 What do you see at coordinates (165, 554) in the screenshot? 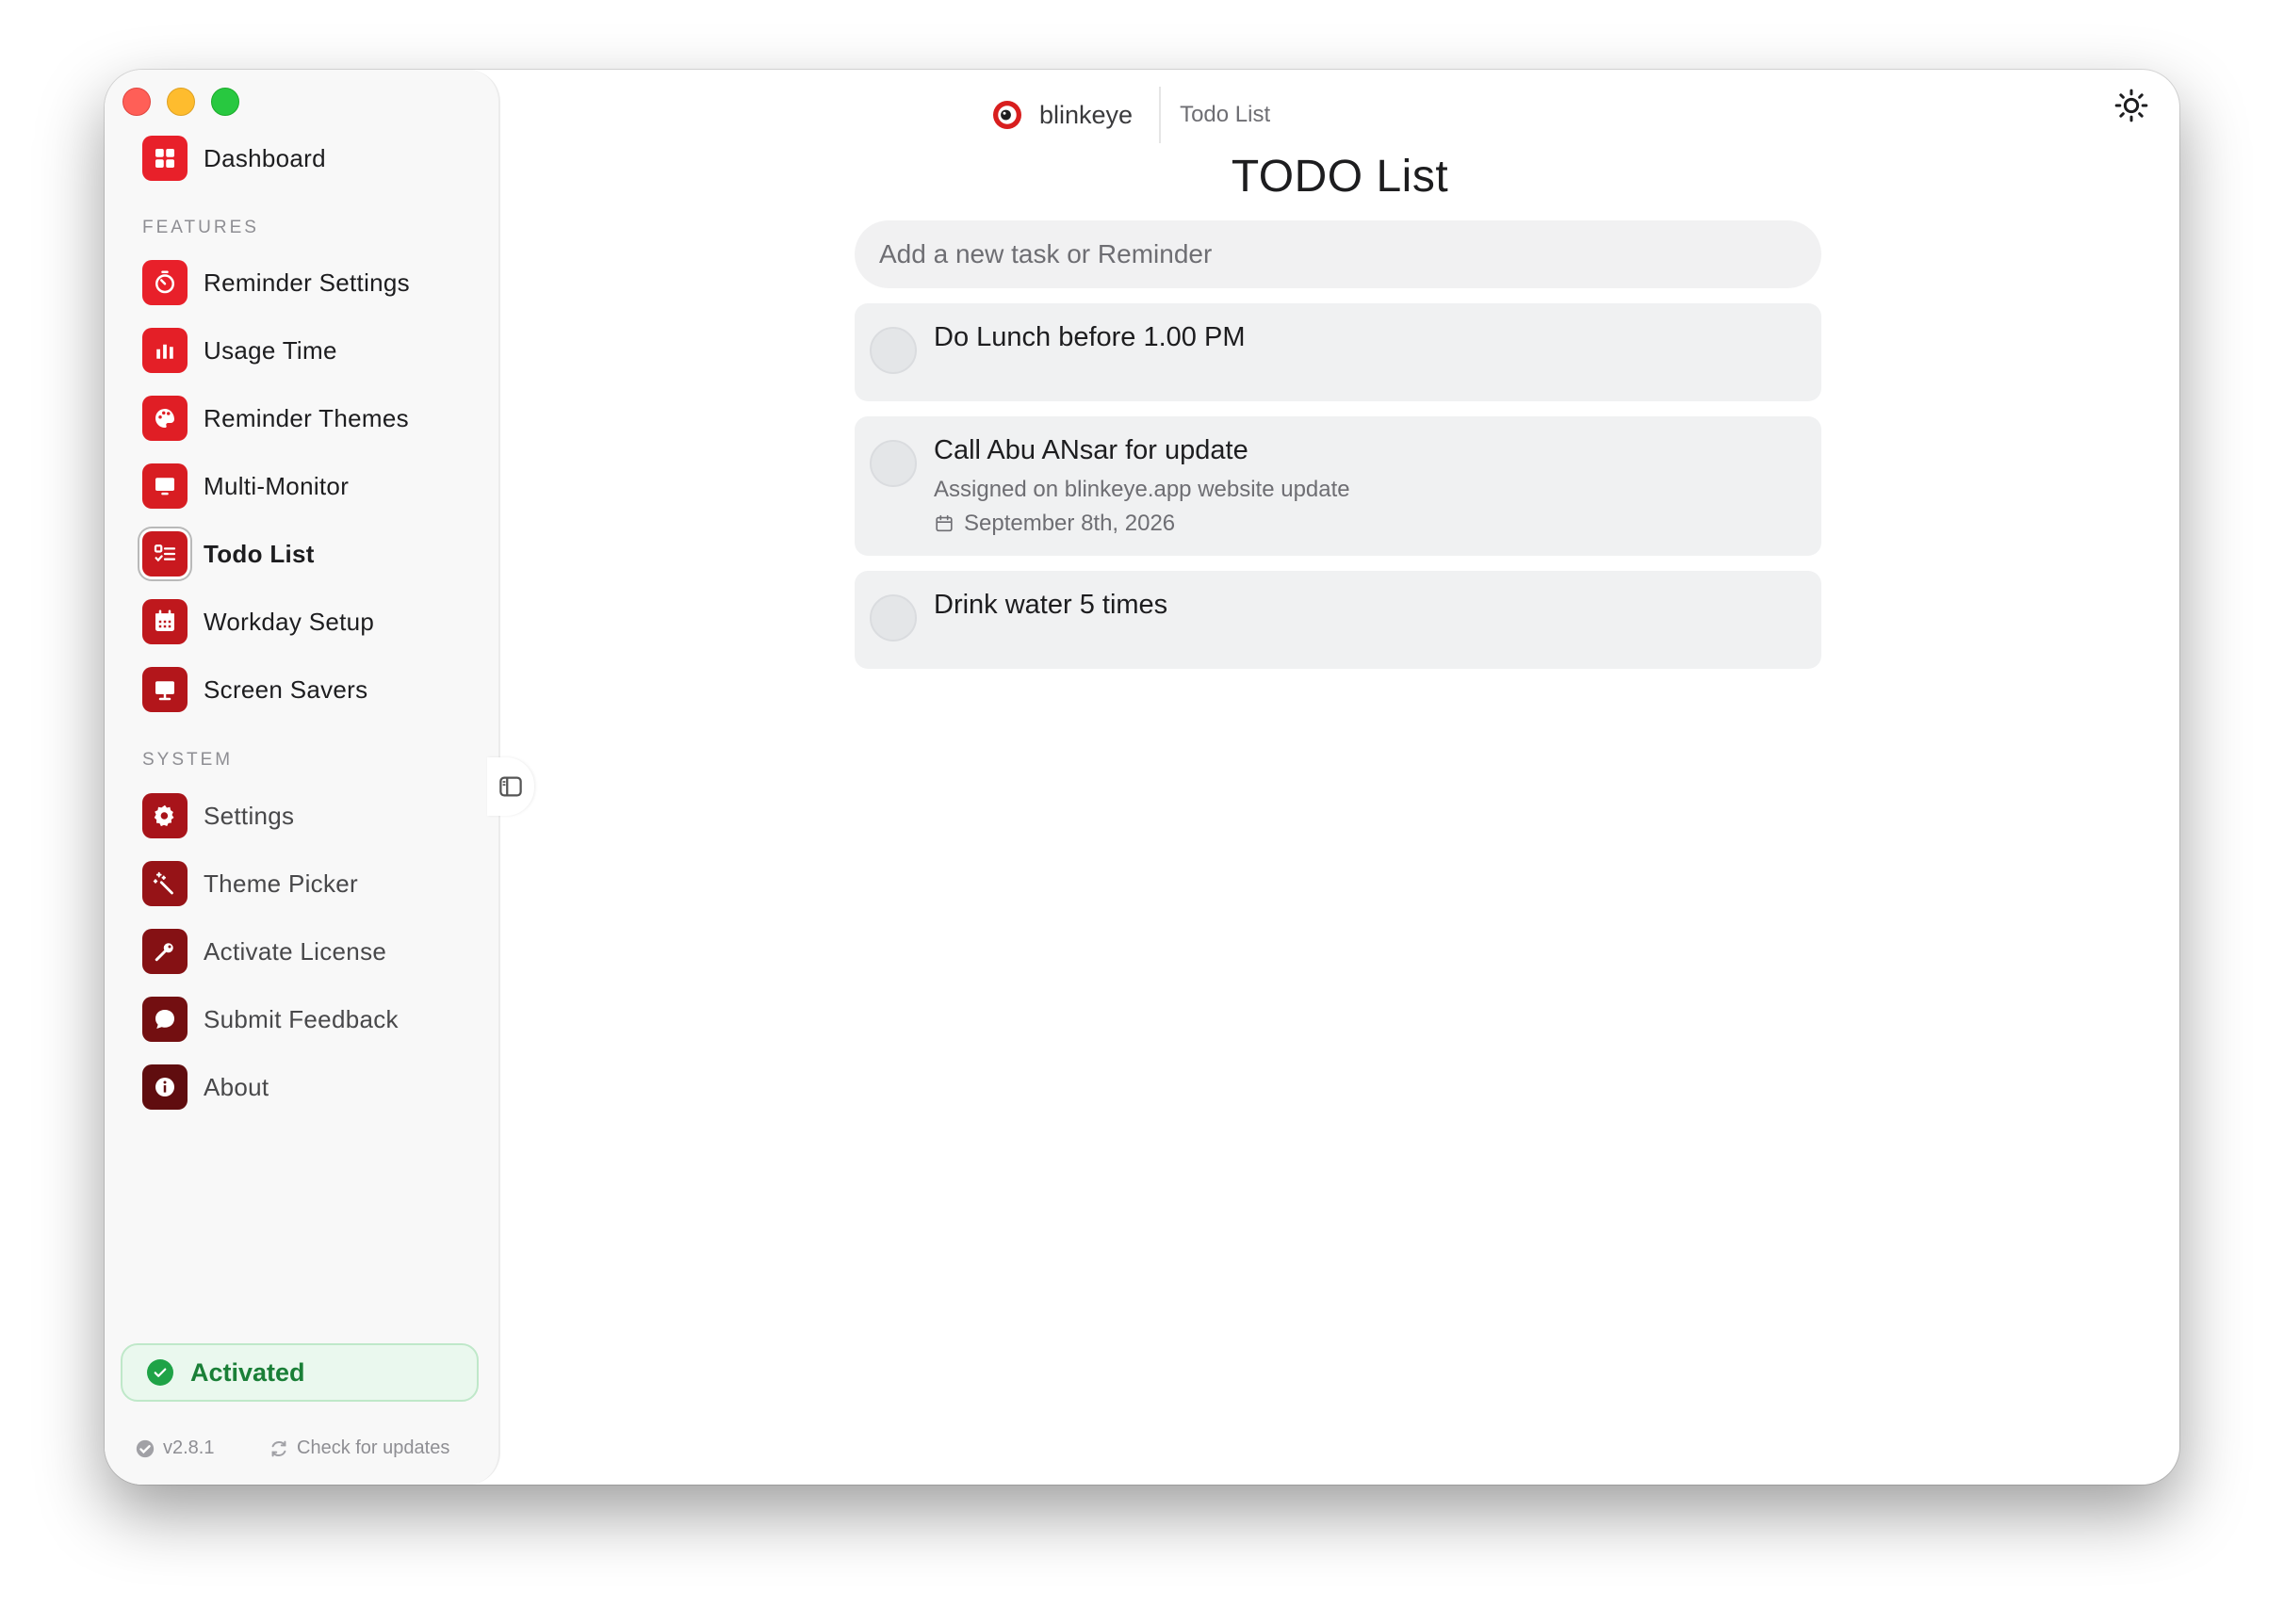
I see `checklist-icon` at bounding box center [165, 554].